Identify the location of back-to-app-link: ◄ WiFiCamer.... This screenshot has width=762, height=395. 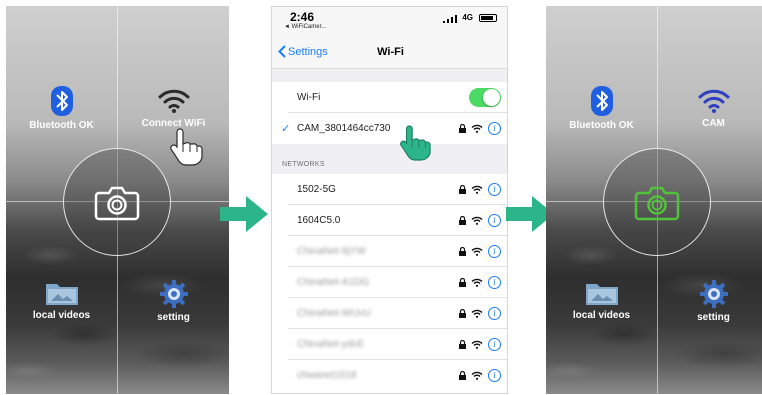
(305, 27).